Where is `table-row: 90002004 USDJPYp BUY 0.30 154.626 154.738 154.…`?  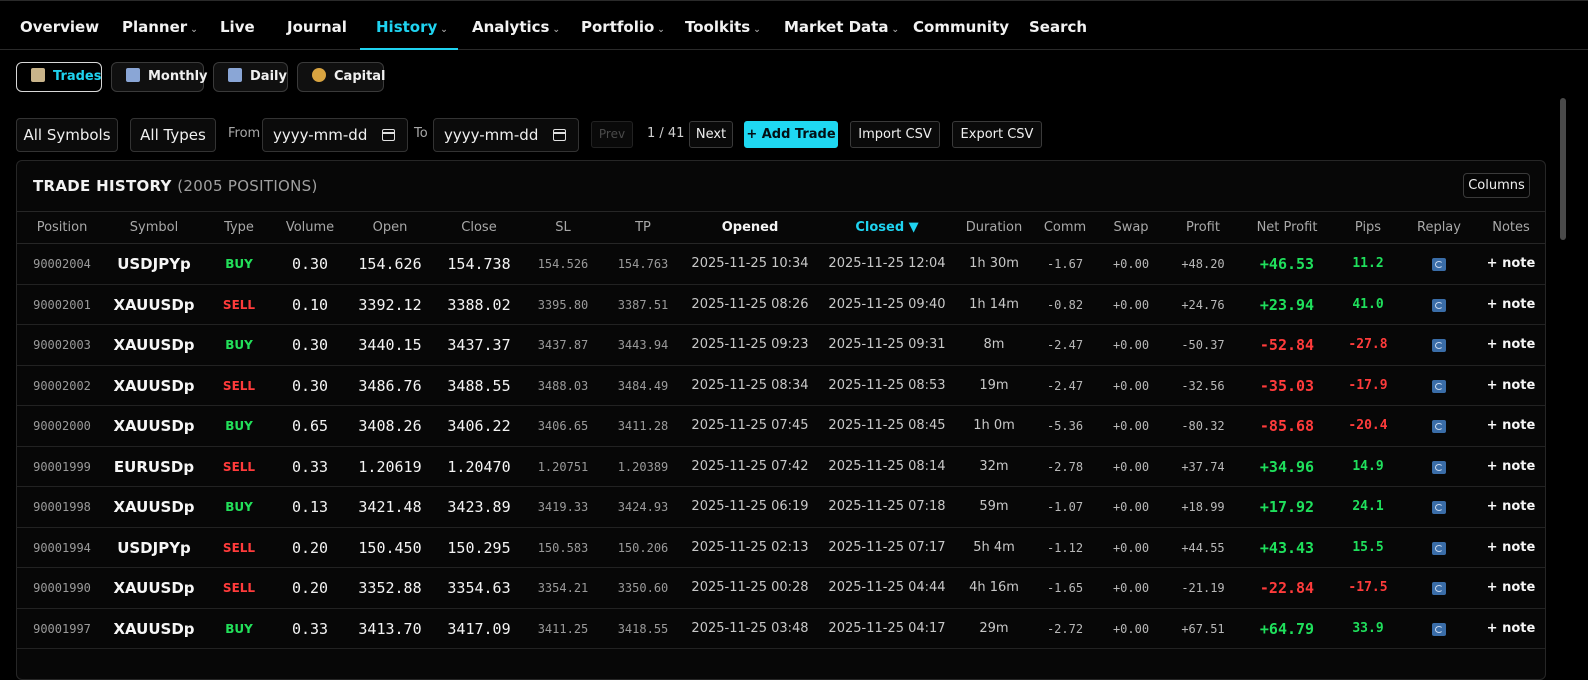
table-row: 90002004 USDJPYp BUY 0.30 154.626 154.738 154.… is located at coordinates (781, 264).